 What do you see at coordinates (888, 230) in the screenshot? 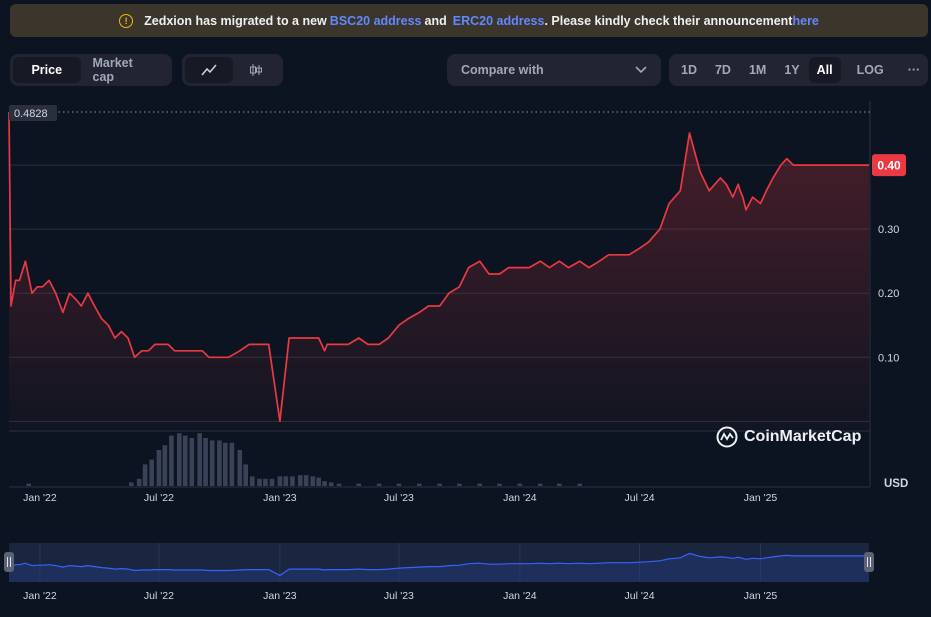
I see `y-tick-label: 0.30` at bounding box center [888, 230].